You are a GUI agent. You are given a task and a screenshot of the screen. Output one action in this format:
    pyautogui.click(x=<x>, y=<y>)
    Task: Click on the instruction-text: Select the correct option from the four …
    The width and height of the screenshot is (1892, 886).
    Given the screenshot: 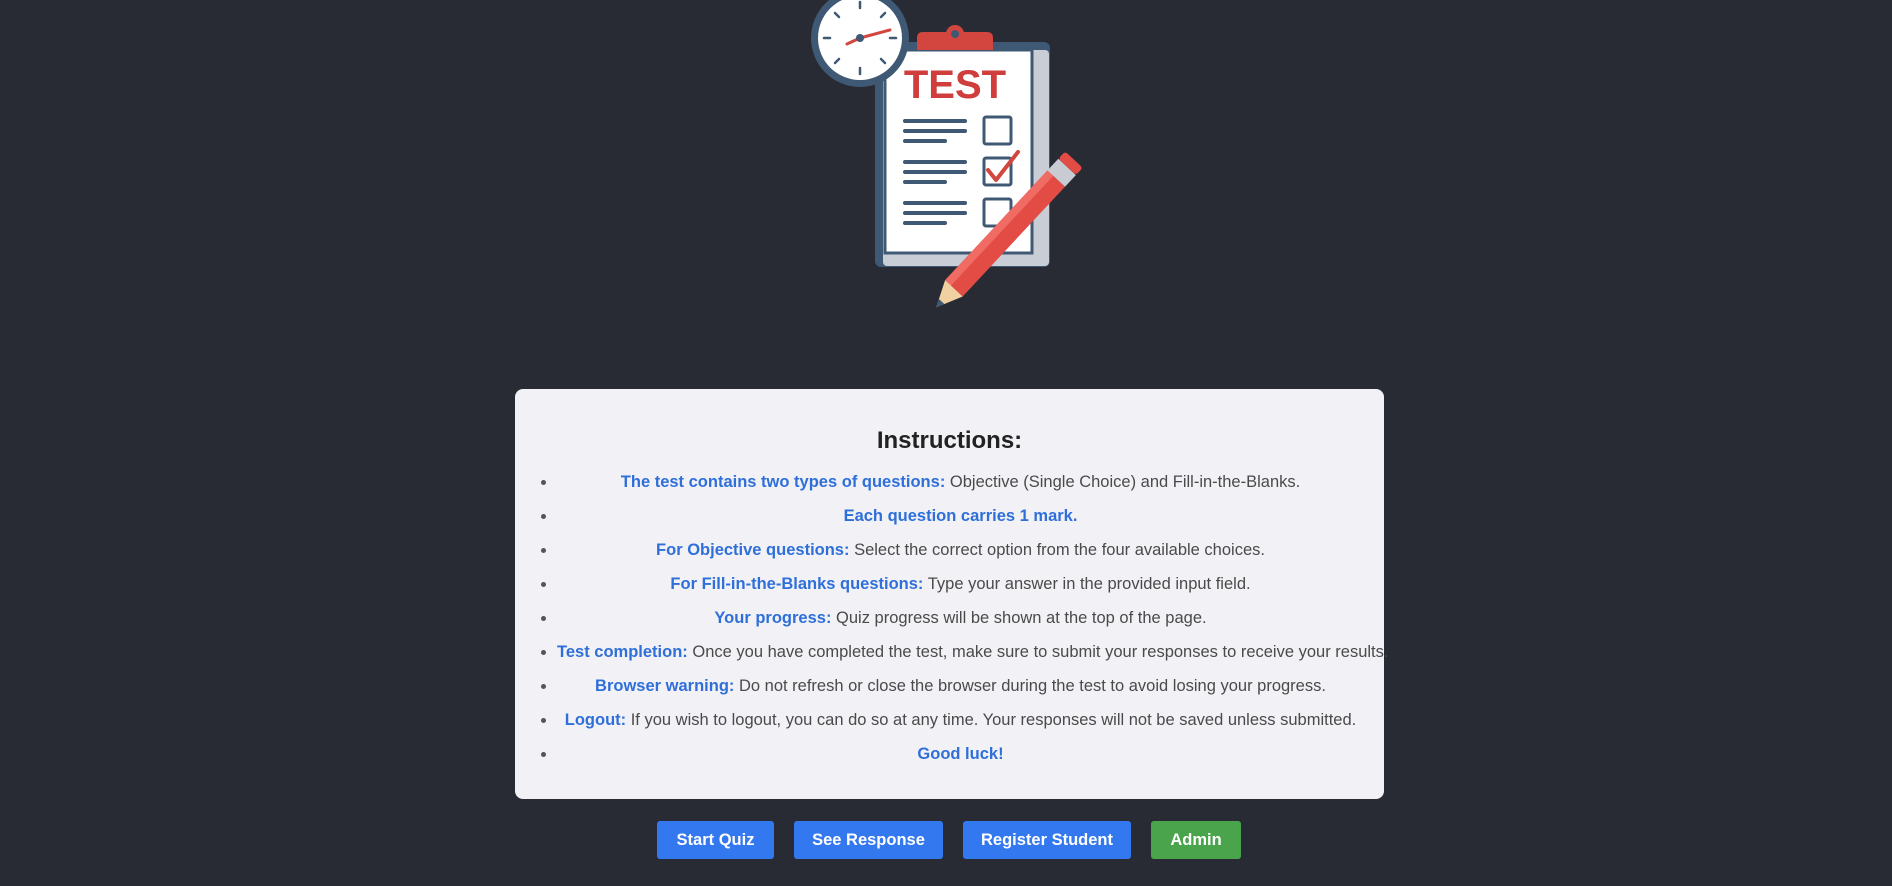 What is the action you would take?
    pyautogui.click(x=1057, y=550)
    